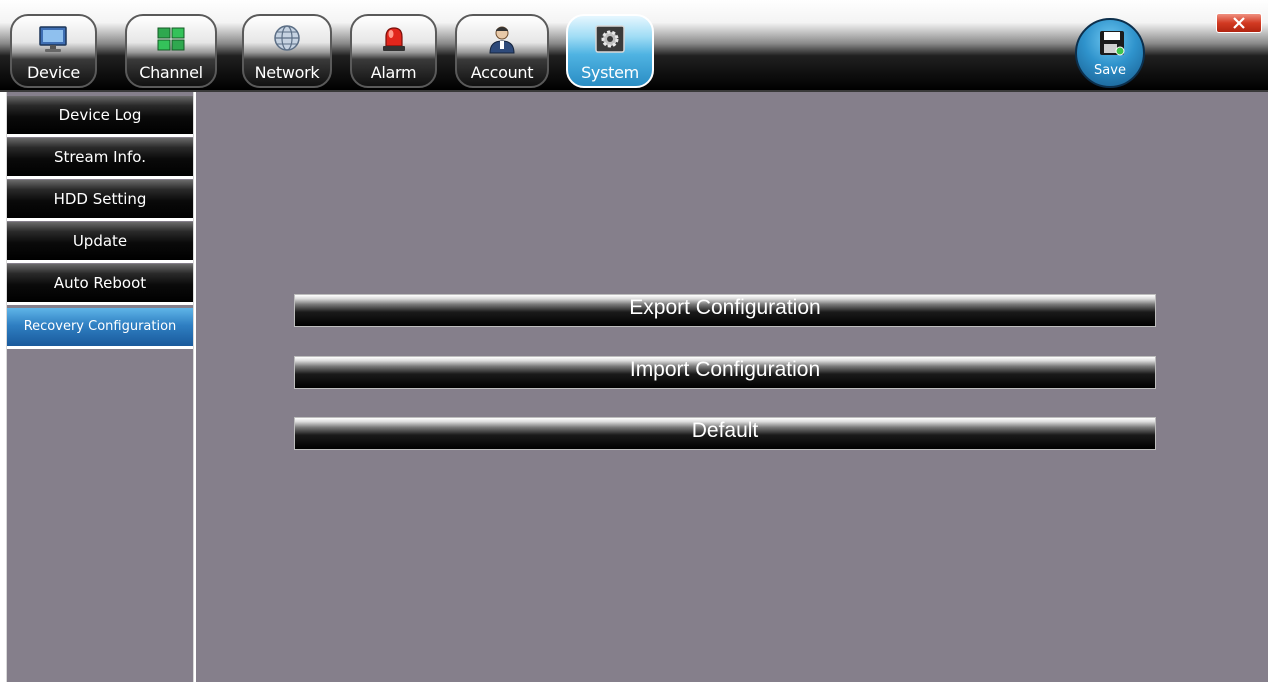 The width and height of the screenshot is (1268, 682). I want to click on tab-label: Account, so click(502, 72).